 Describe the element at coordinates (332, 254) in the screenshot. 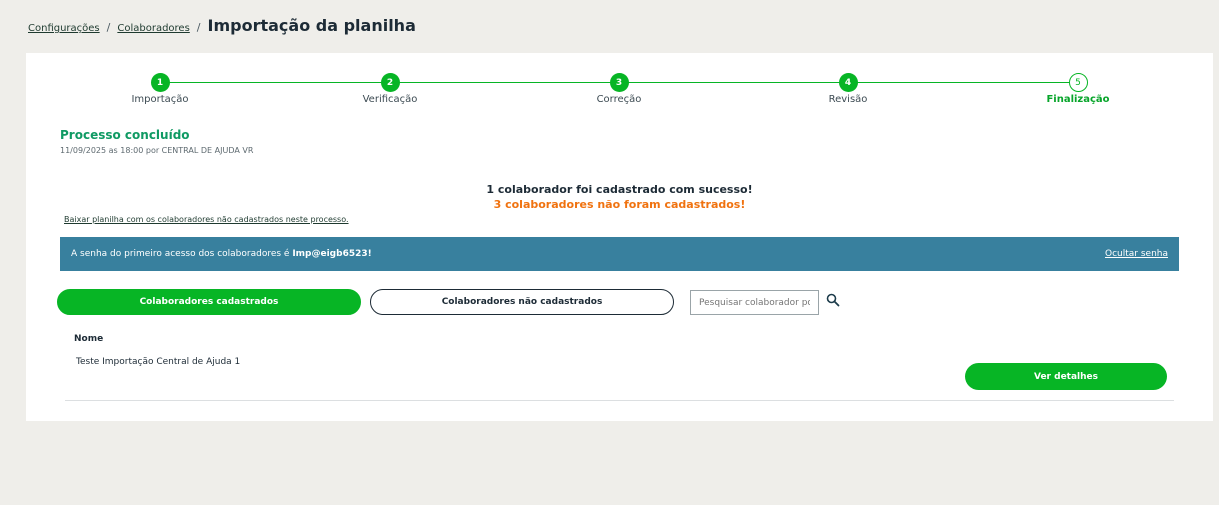

I see `password-value: Imp@eigb6523!` at that location.